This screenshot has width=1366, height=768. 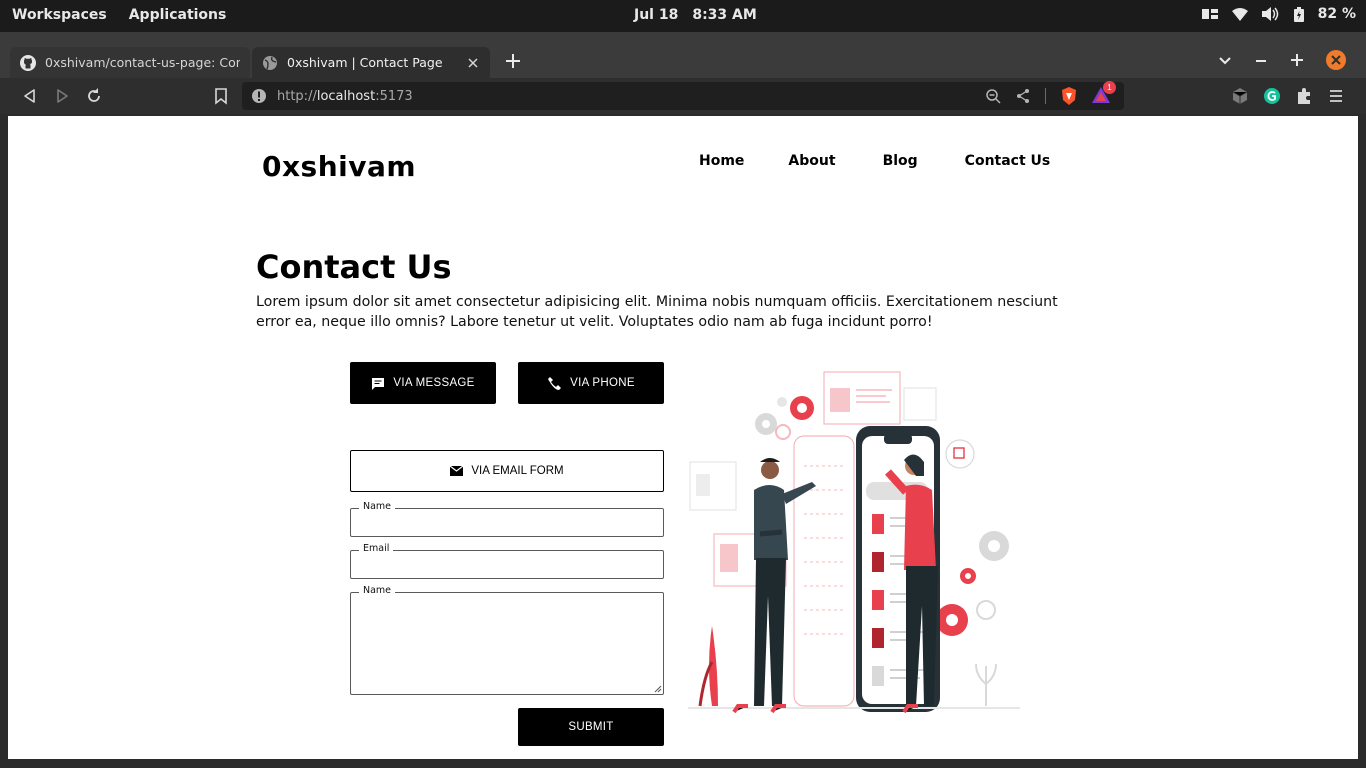 I want to click on name-input, so click(x=507, y=522).